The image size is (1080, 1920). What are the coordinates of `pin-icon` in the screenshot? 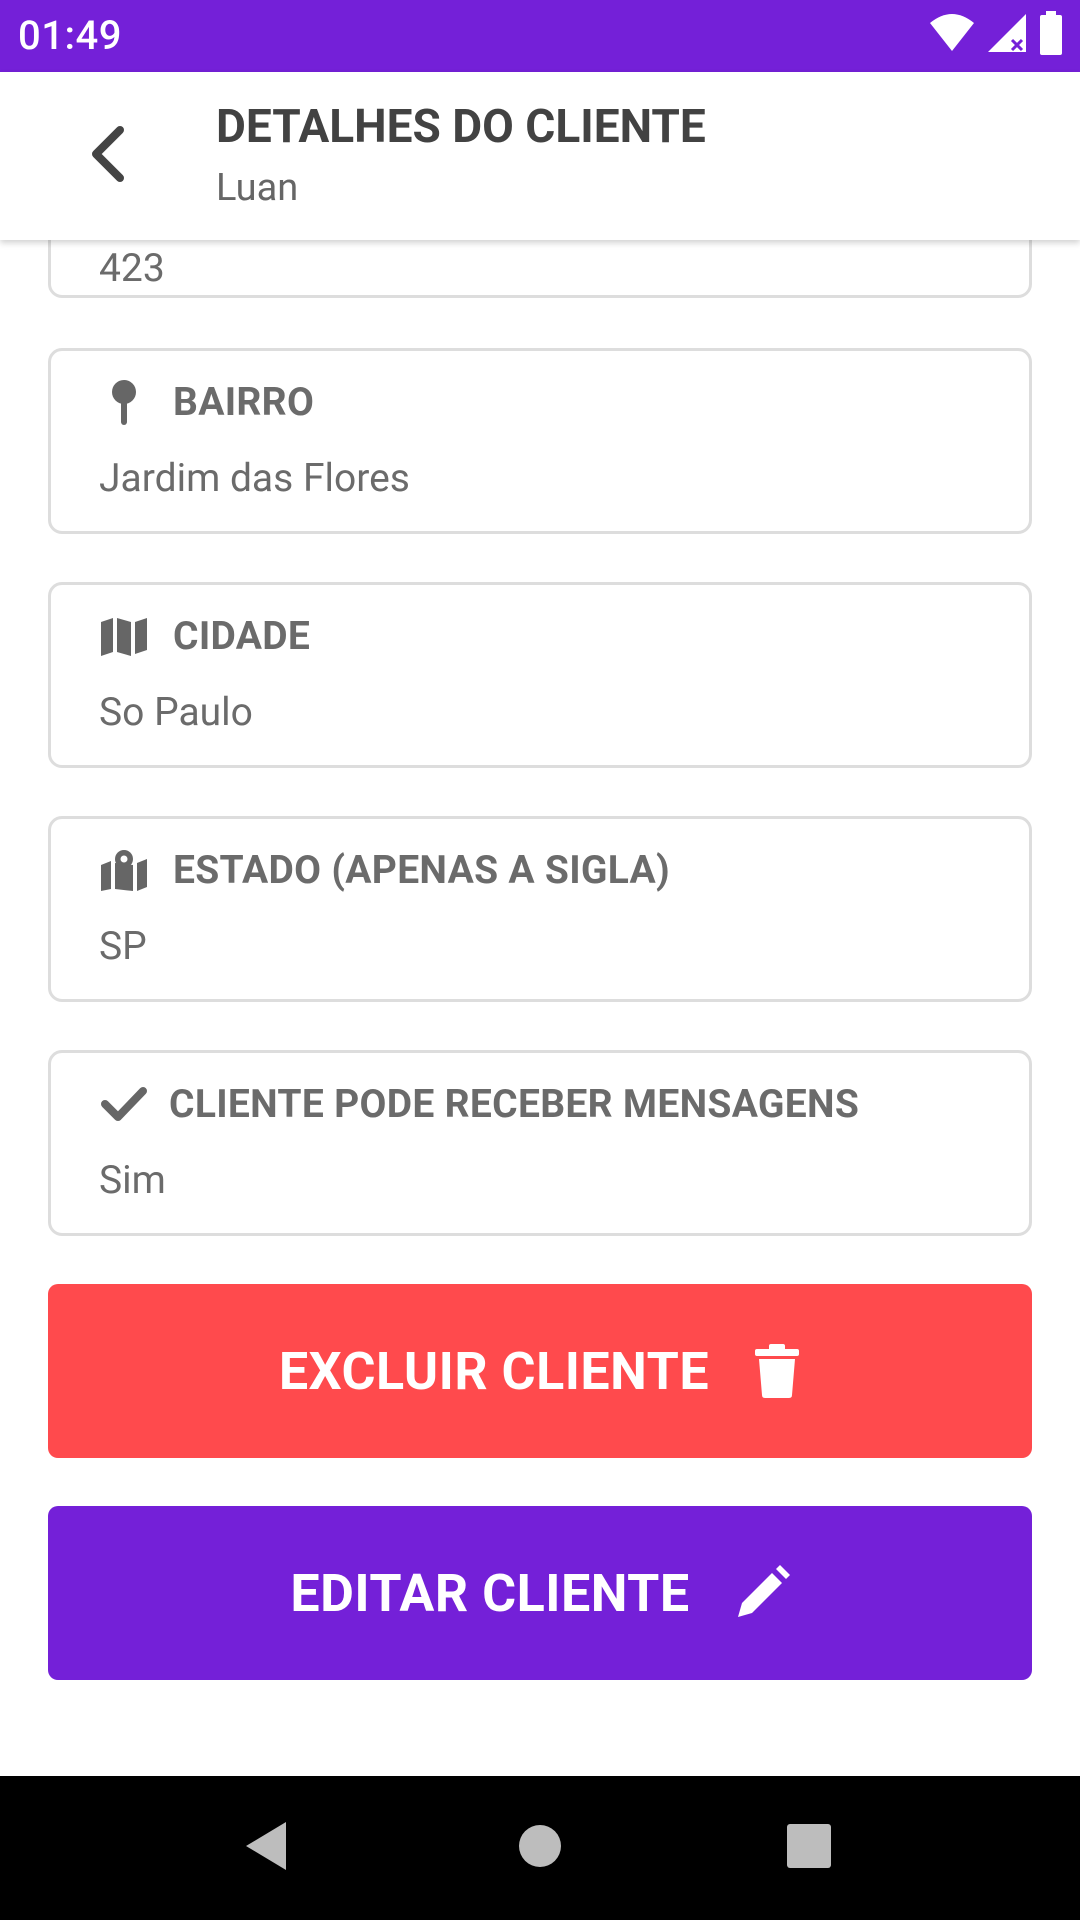 It's located at (124, 402).